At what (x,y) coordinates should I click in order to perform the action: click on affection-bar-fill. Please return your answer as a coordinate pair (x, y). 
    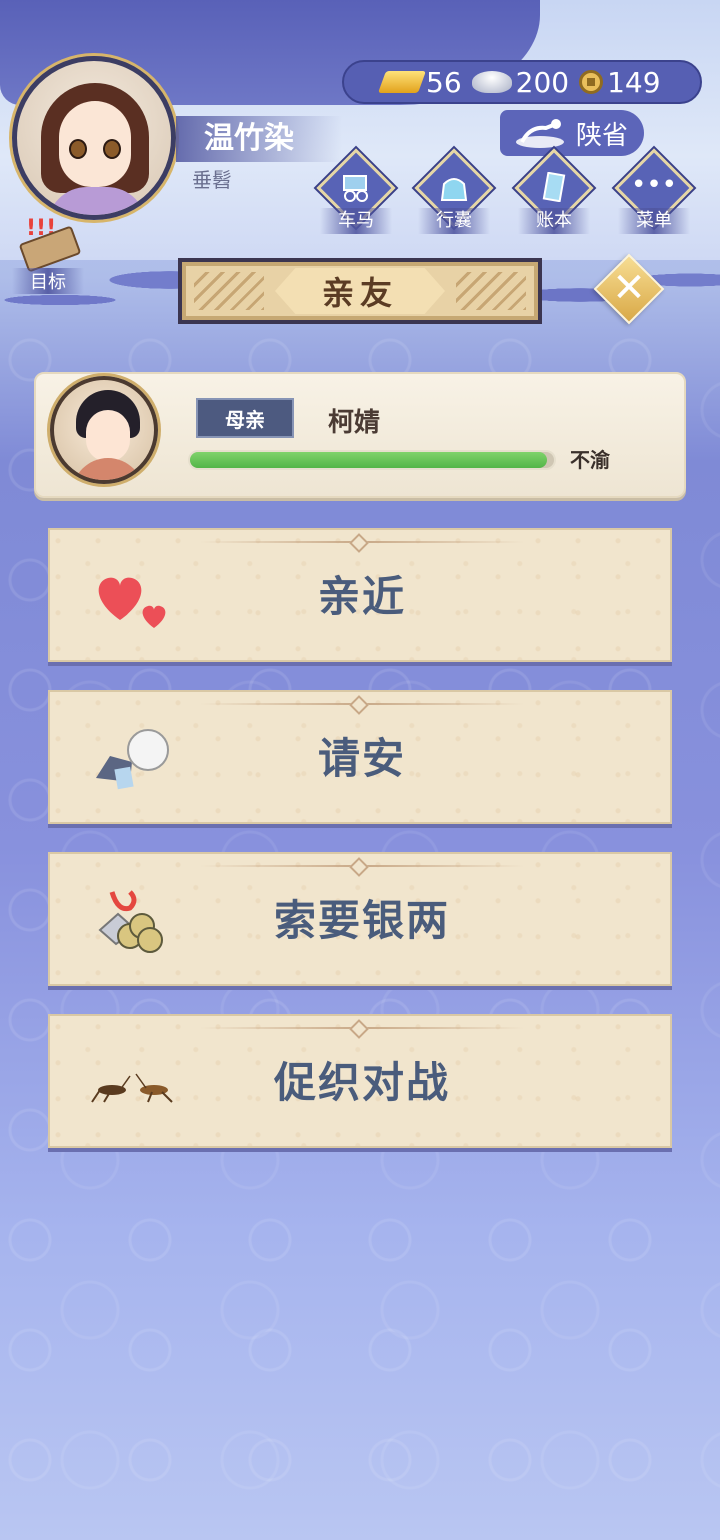
    Looking at the image, I should click on (368, 460).